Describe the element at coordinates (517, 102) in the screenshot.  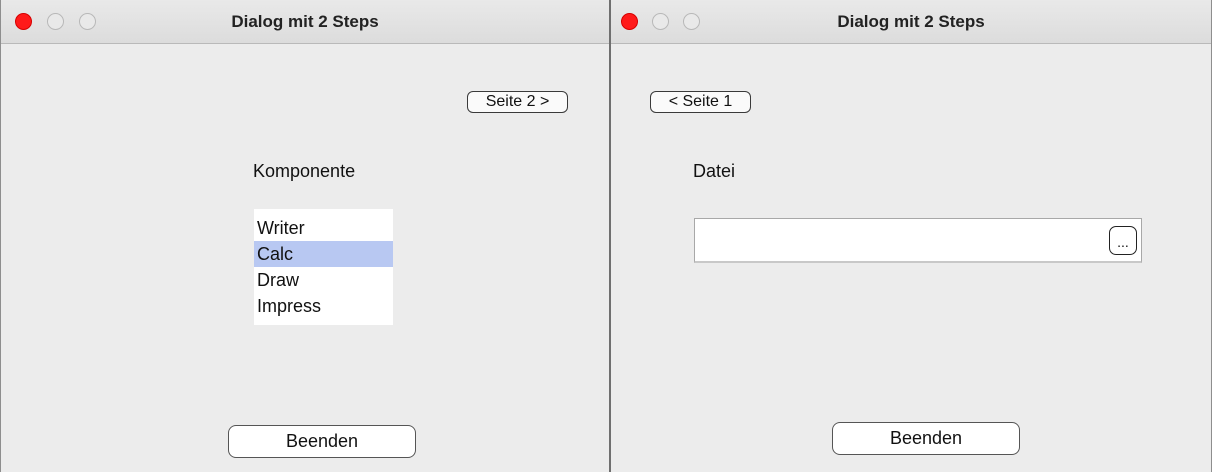
I see `next-page-button: Seite 2 >` at that location.